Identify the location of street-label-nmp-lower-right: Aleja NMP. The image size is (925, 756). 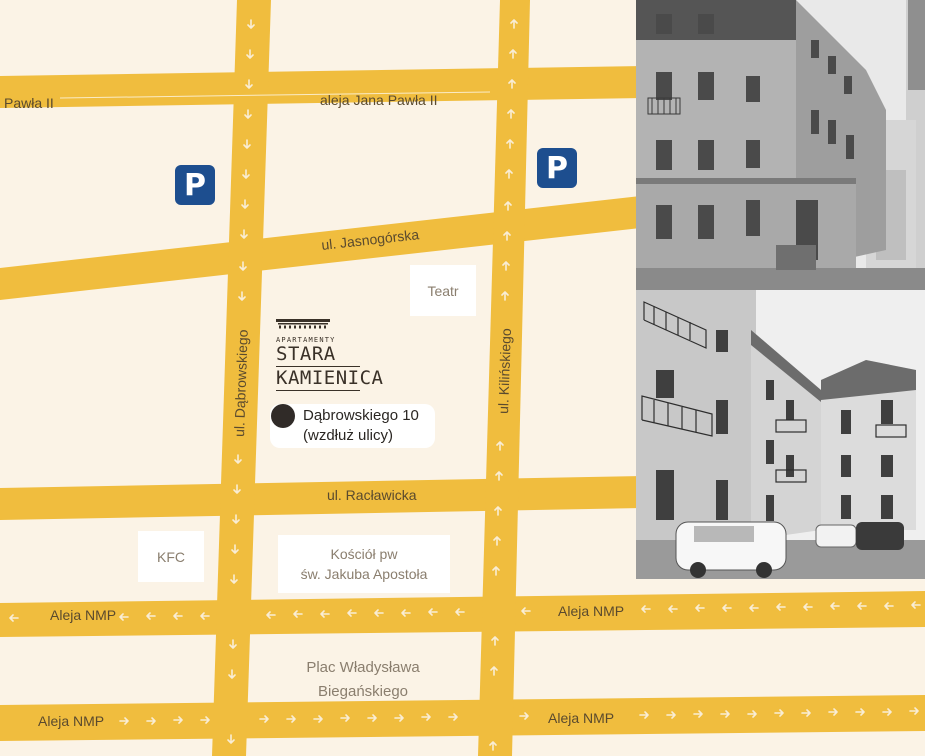
(581, 718).